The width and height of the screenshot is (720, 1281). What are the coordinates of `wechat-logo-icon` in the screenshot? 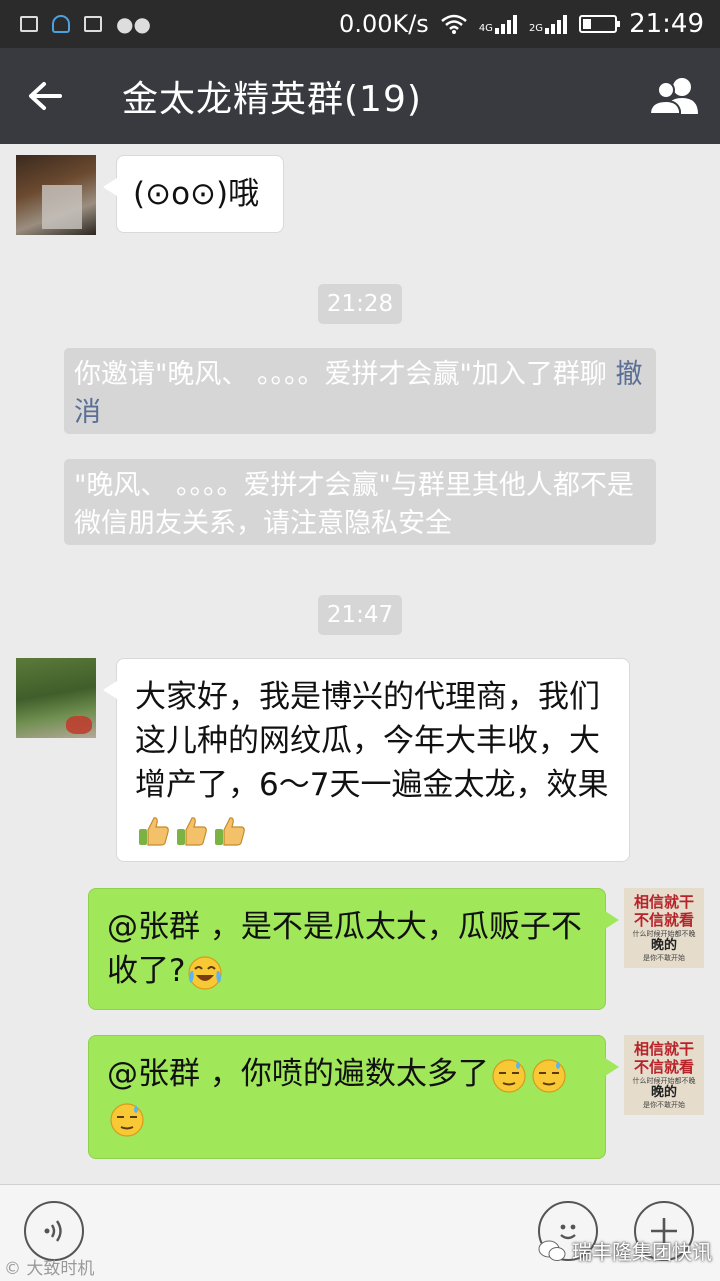 It's located at (552, 1250).